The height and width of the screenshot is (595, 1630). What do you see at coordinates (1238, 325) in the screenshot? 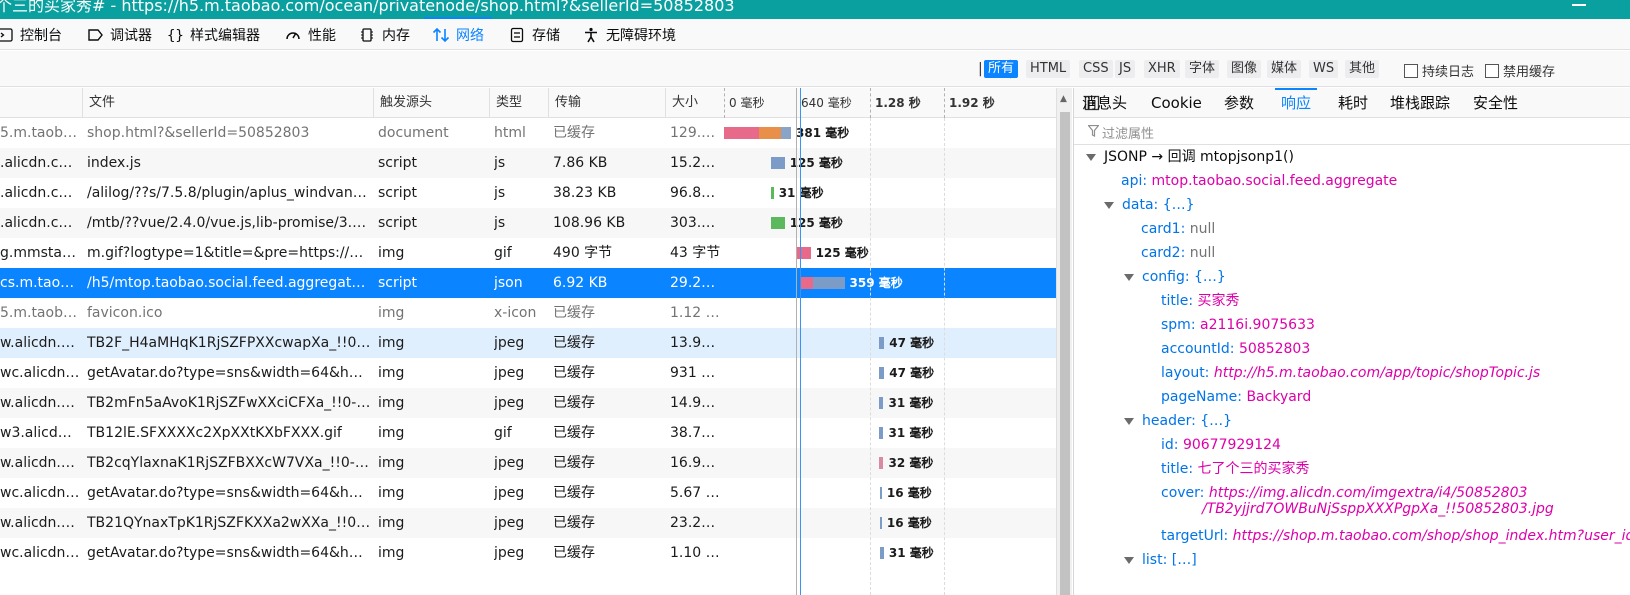
I see `json-property-row: spm: a2116i.9075633` at bounding box center [1238, 325].